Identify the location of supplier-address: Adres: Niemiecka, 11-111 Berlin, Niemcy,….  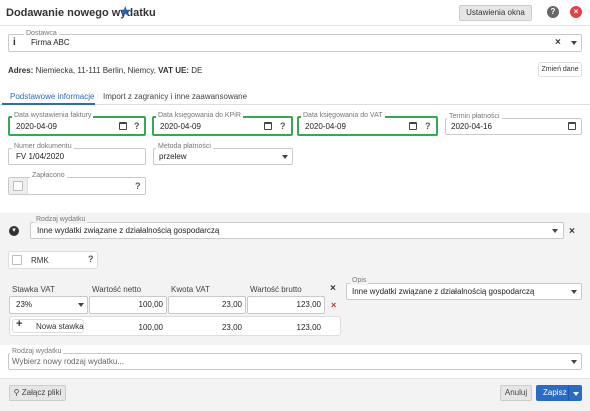
(105, 70).